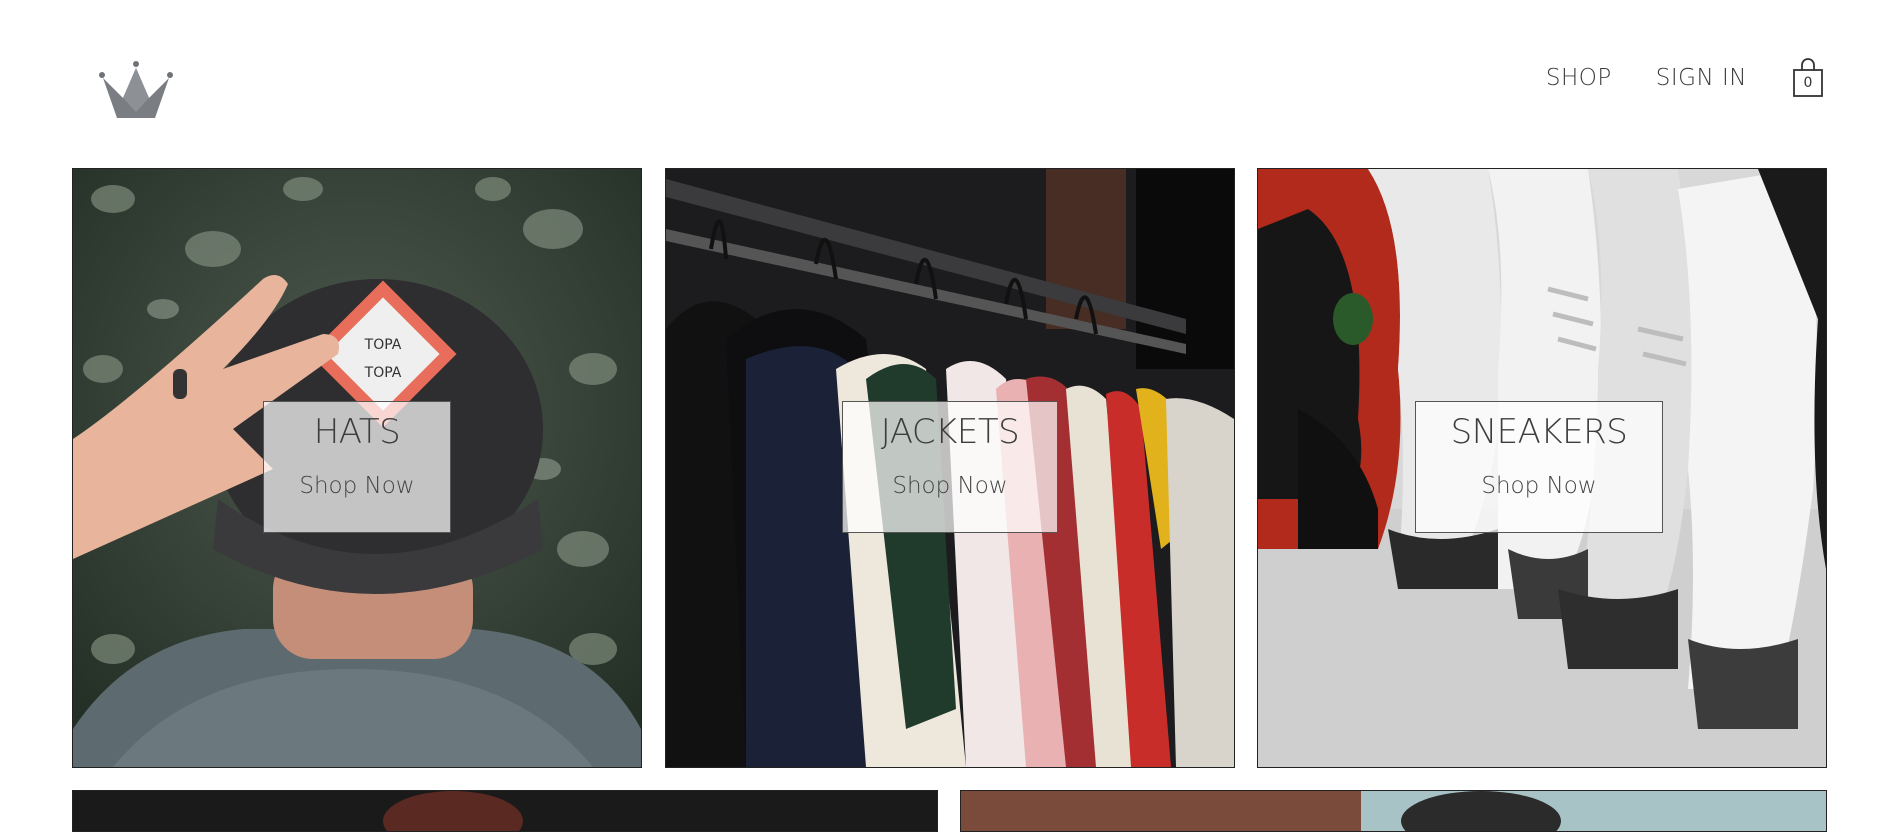 This screenshot has height=832, width=1893. Describe the element at coordinates (136, 91) in the screenshot. I see `crown-logo-icon` at that location.